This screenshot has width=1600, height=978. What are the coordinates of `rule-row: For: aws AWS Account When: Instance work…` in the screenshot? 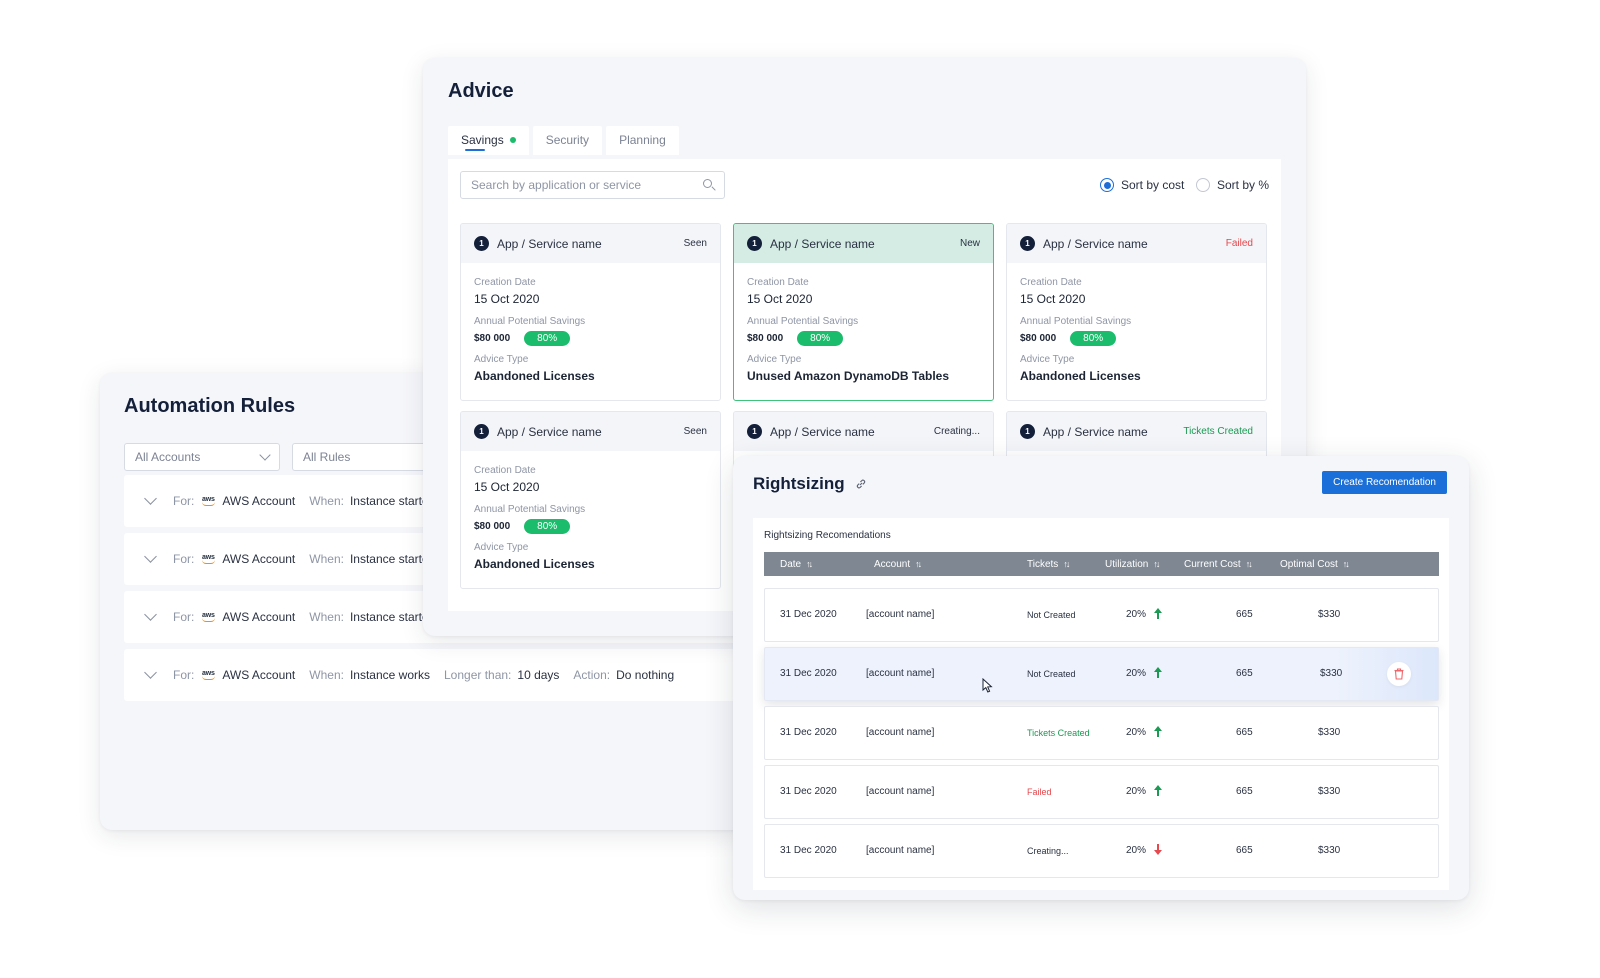 It's located at (434, 675).